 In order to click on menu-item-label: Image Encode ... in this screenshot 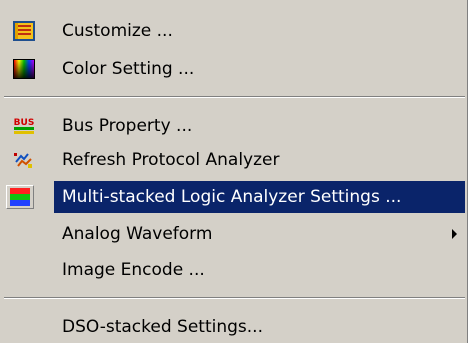, I will do `click(133, 270)`.